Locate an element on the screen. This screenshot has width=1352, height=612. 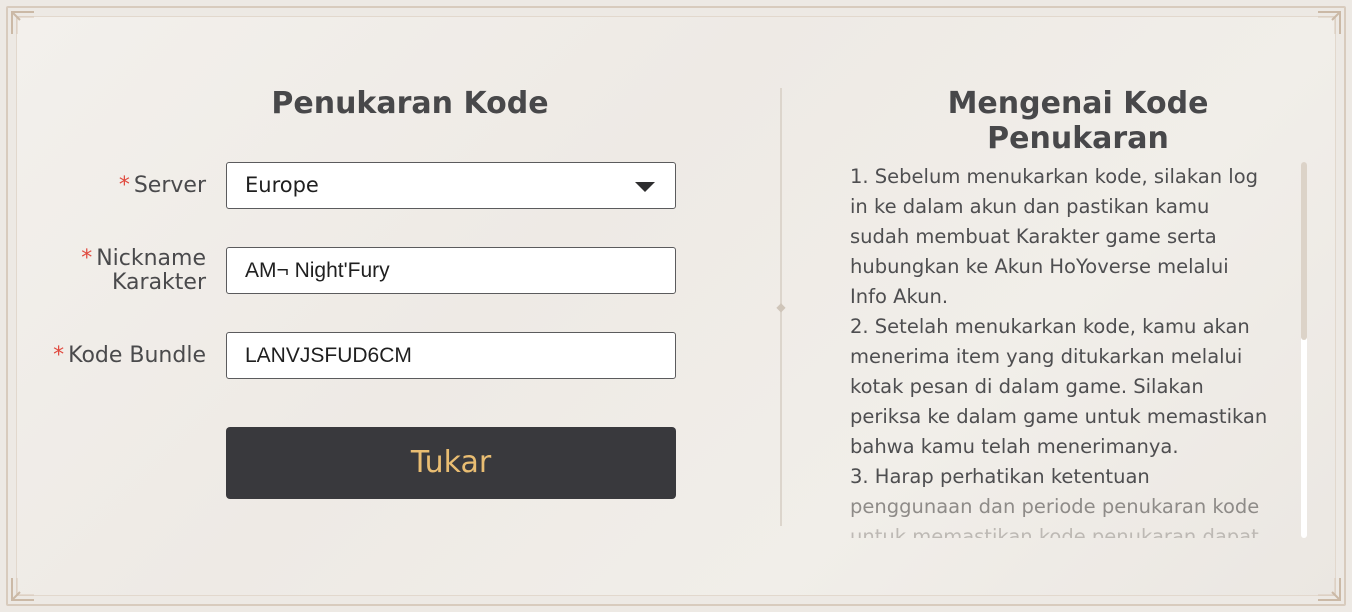
server-label: * Server is located at coordinates (162, 186).